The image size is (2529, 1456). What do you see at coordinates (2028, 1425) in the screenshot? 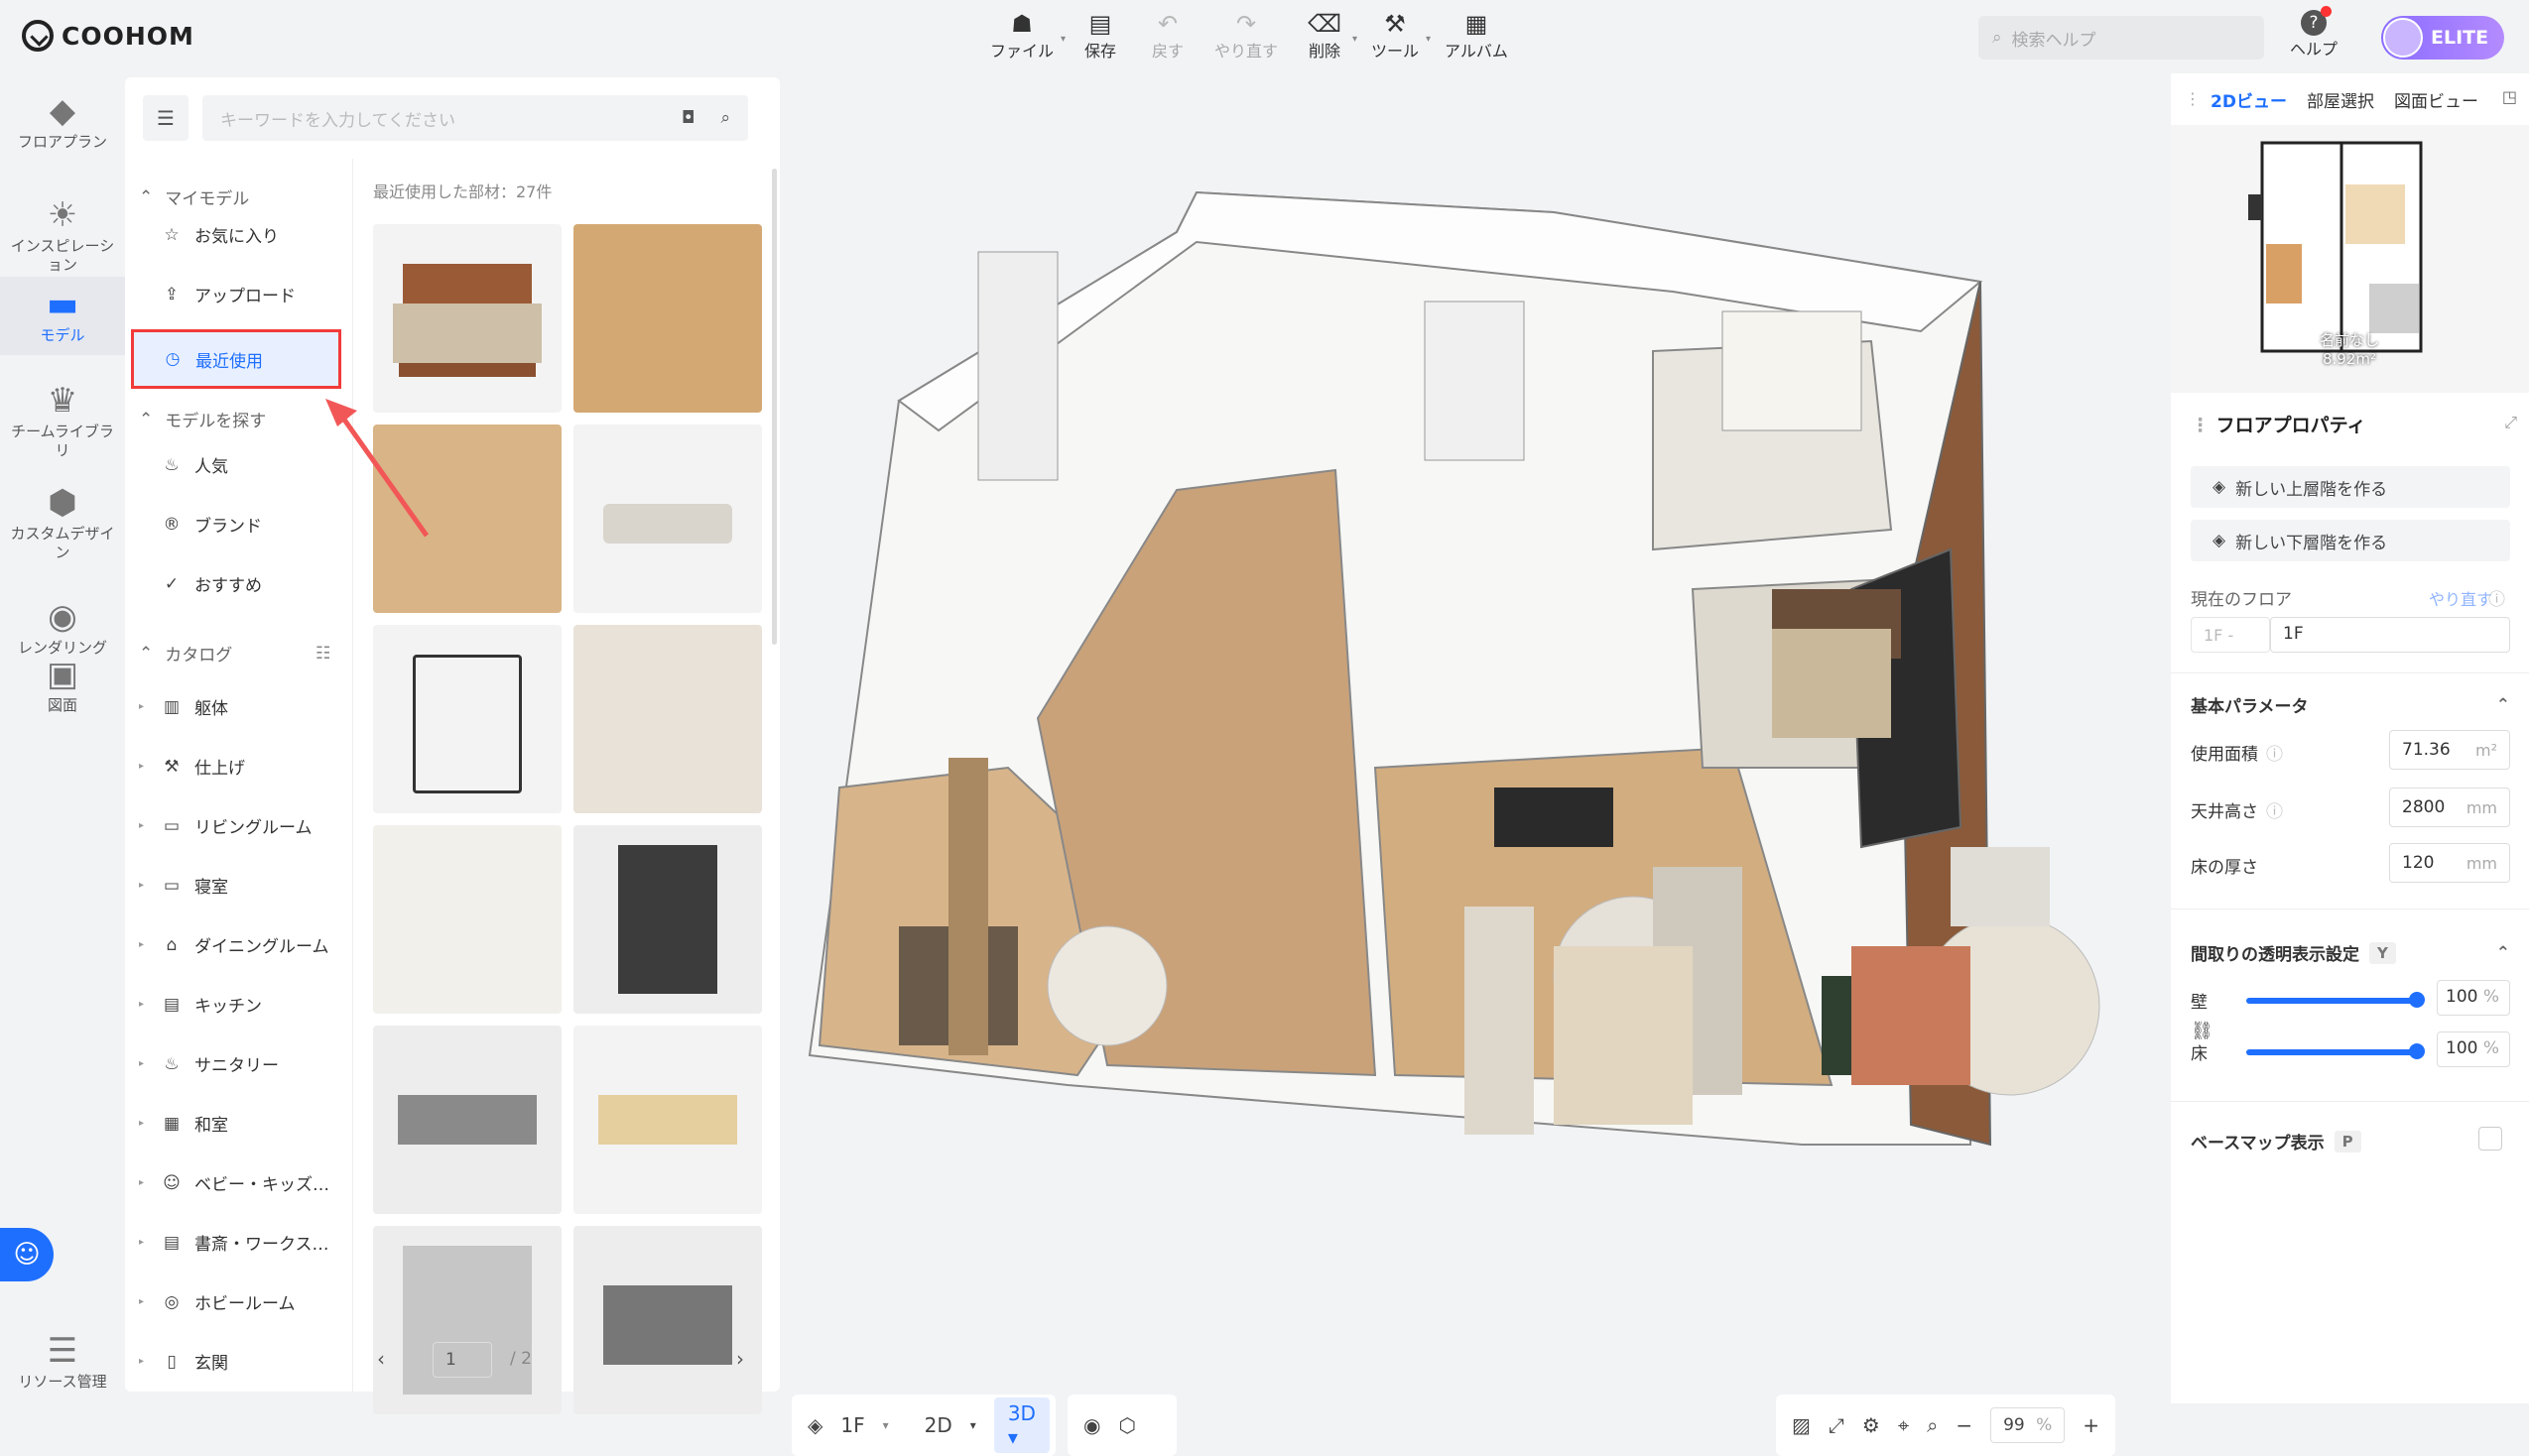
I see `zoom-input: 99%` at bounding box center [2028, 1425].